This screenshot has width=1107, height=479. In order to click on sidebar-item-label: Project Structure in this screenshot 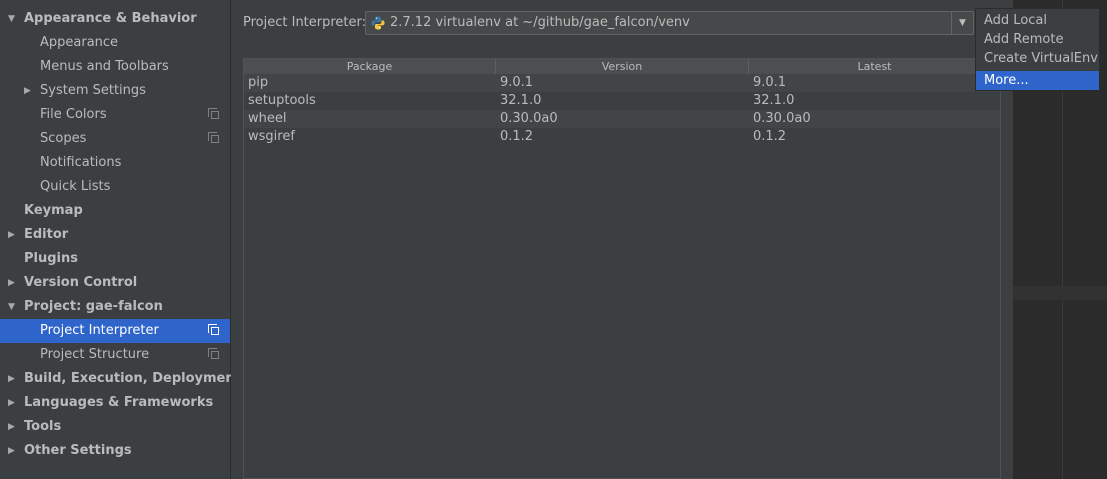, I will do `click(95, 354)`.